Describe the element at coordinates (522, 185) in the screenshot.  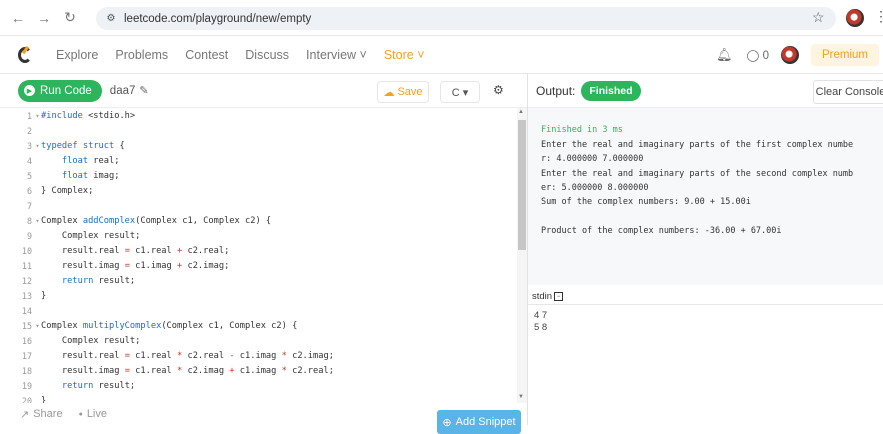
I see `editor-scrollbar-thumb` at that location.